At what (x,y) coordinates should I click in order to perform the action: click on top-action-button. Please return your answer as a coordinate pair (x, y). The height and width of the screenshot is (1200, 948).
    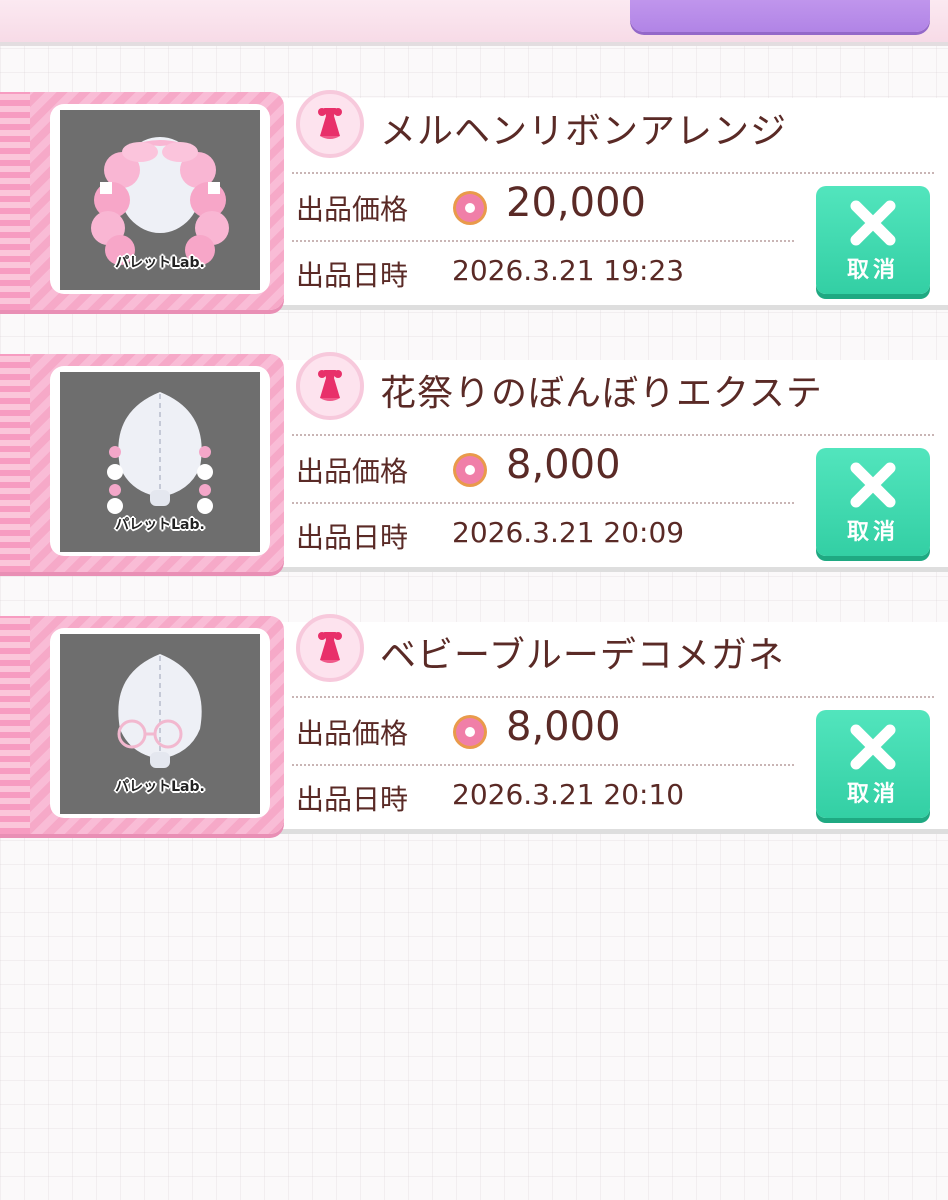
    Looking at the image, I should click on (780, 16).